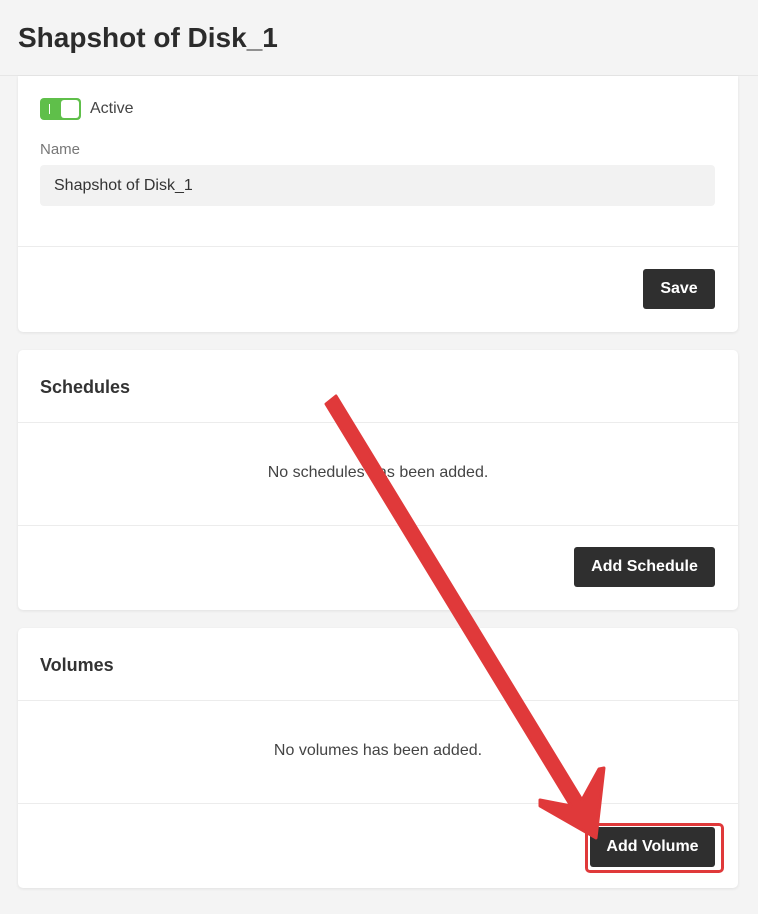  Describe the element at coordinates (49, 109) in the screenshot. I see `toggle-on-mark` at that location.